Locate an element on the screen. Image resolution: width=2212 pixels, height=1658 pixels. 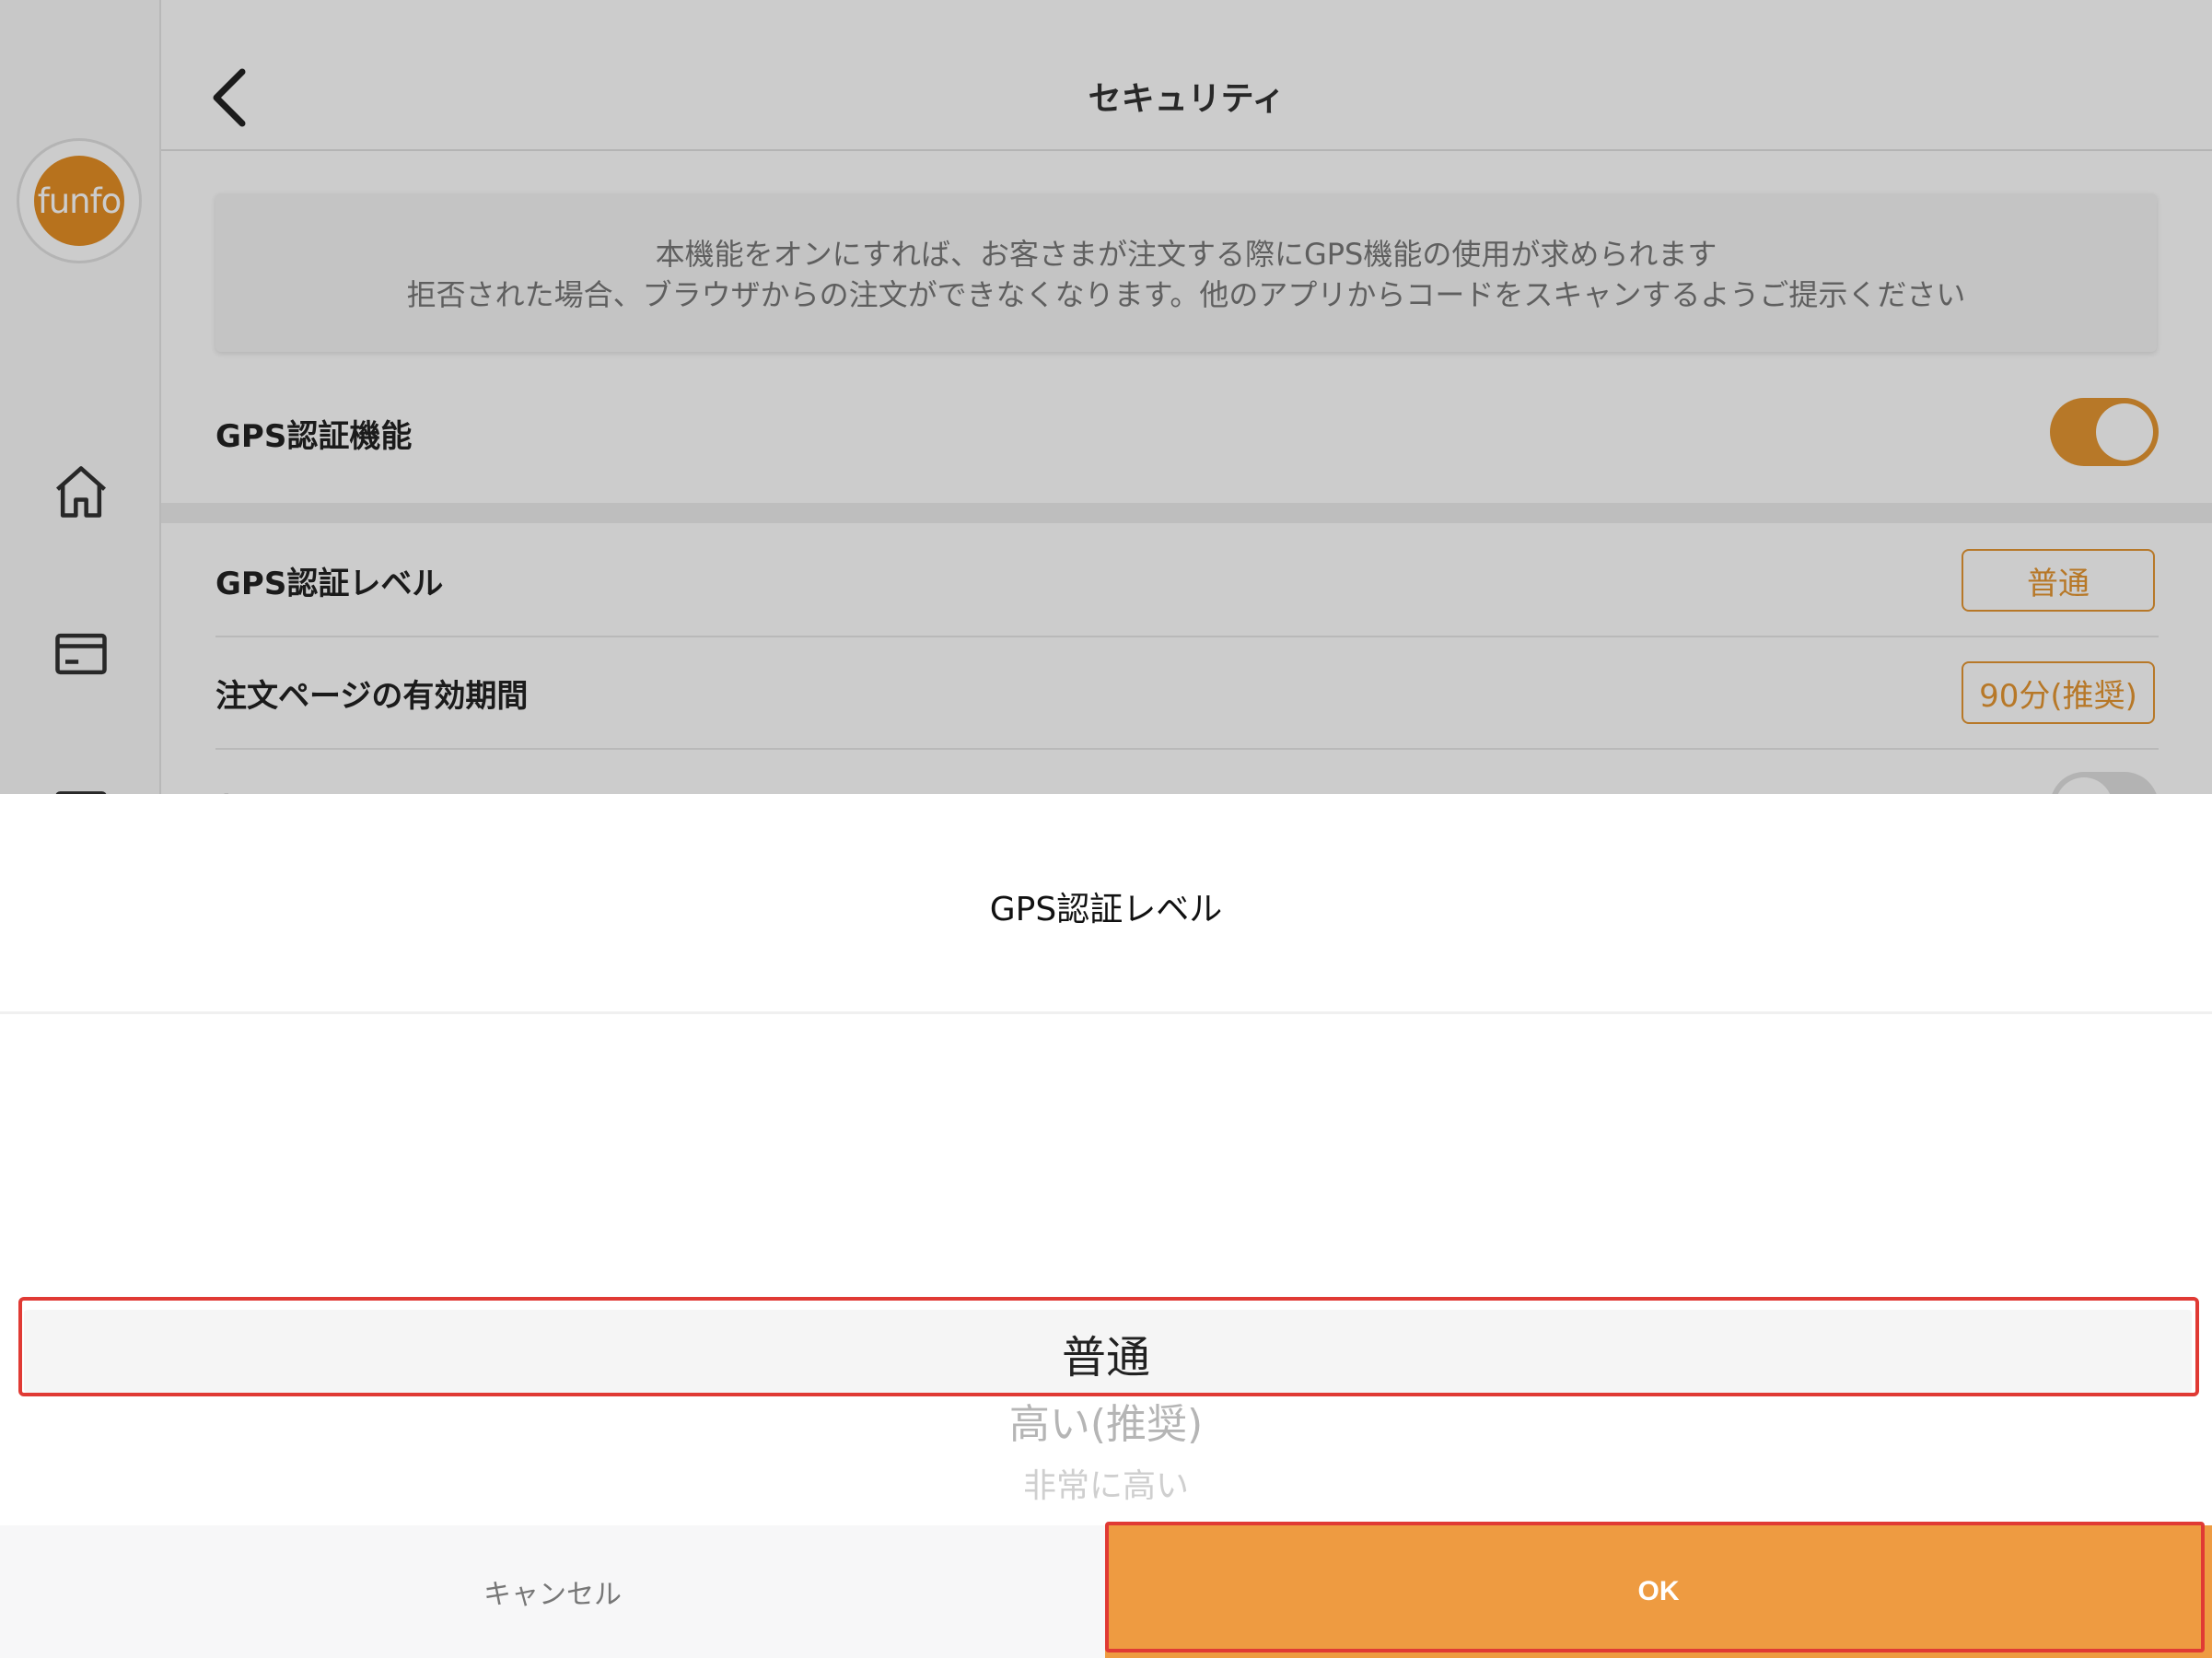
ok-highlight-box is located at coordinates (1655, 1587).